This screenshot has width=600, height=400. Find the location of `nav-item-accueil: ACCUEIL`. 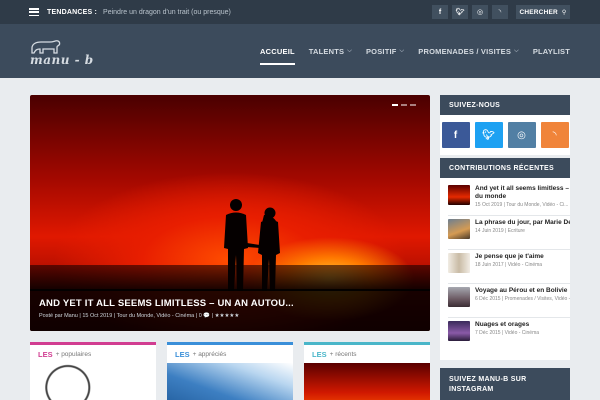

nav-item-accueil: ACCUEIL is located at coordinates (277, 56).